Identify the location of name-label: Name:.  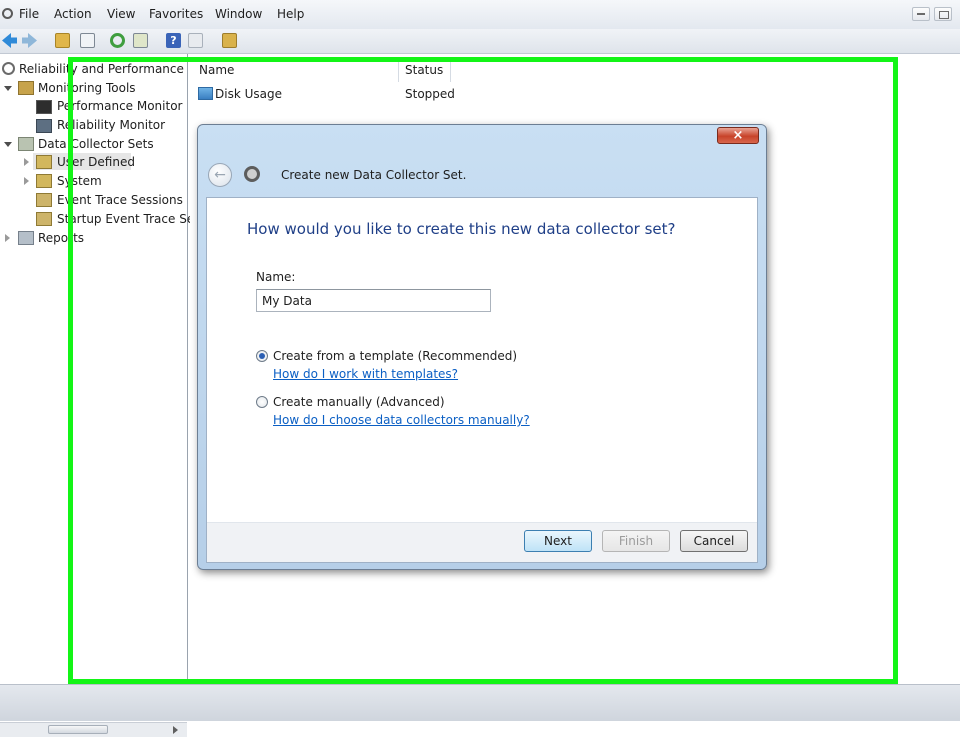
(276, 277).